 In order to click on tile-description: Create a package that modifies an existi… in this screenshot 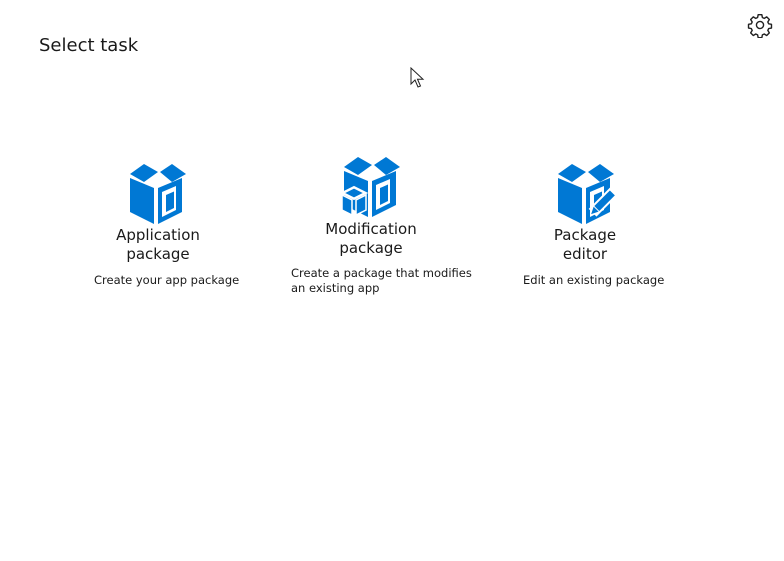, I will do `click(381, 280)`.